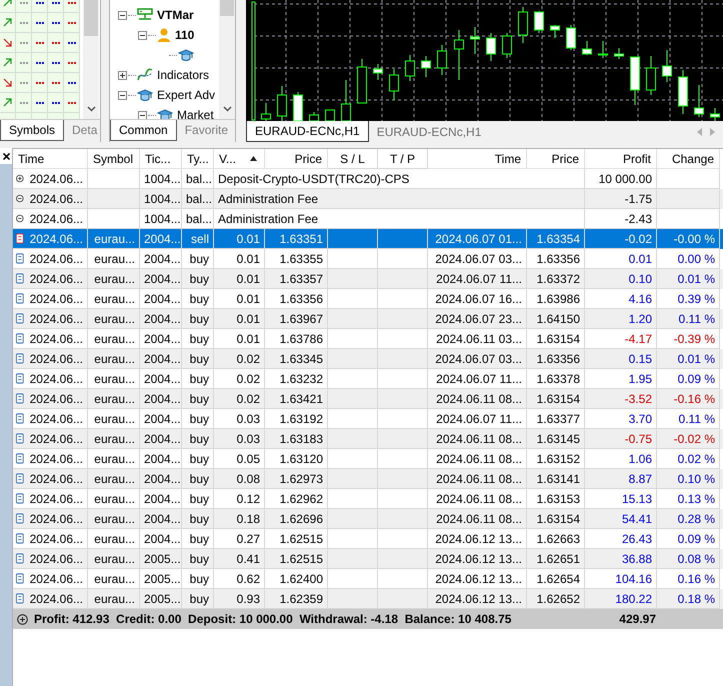  What do you see at coordinates (368, 239) in the screenshot?
I see `table-row: 2024.06... eurau... 2004... sell 0.01 1.63351 2024.06.07 01... 1.63354 -0.02 -0.00 %` at bounding box center [368, 239].